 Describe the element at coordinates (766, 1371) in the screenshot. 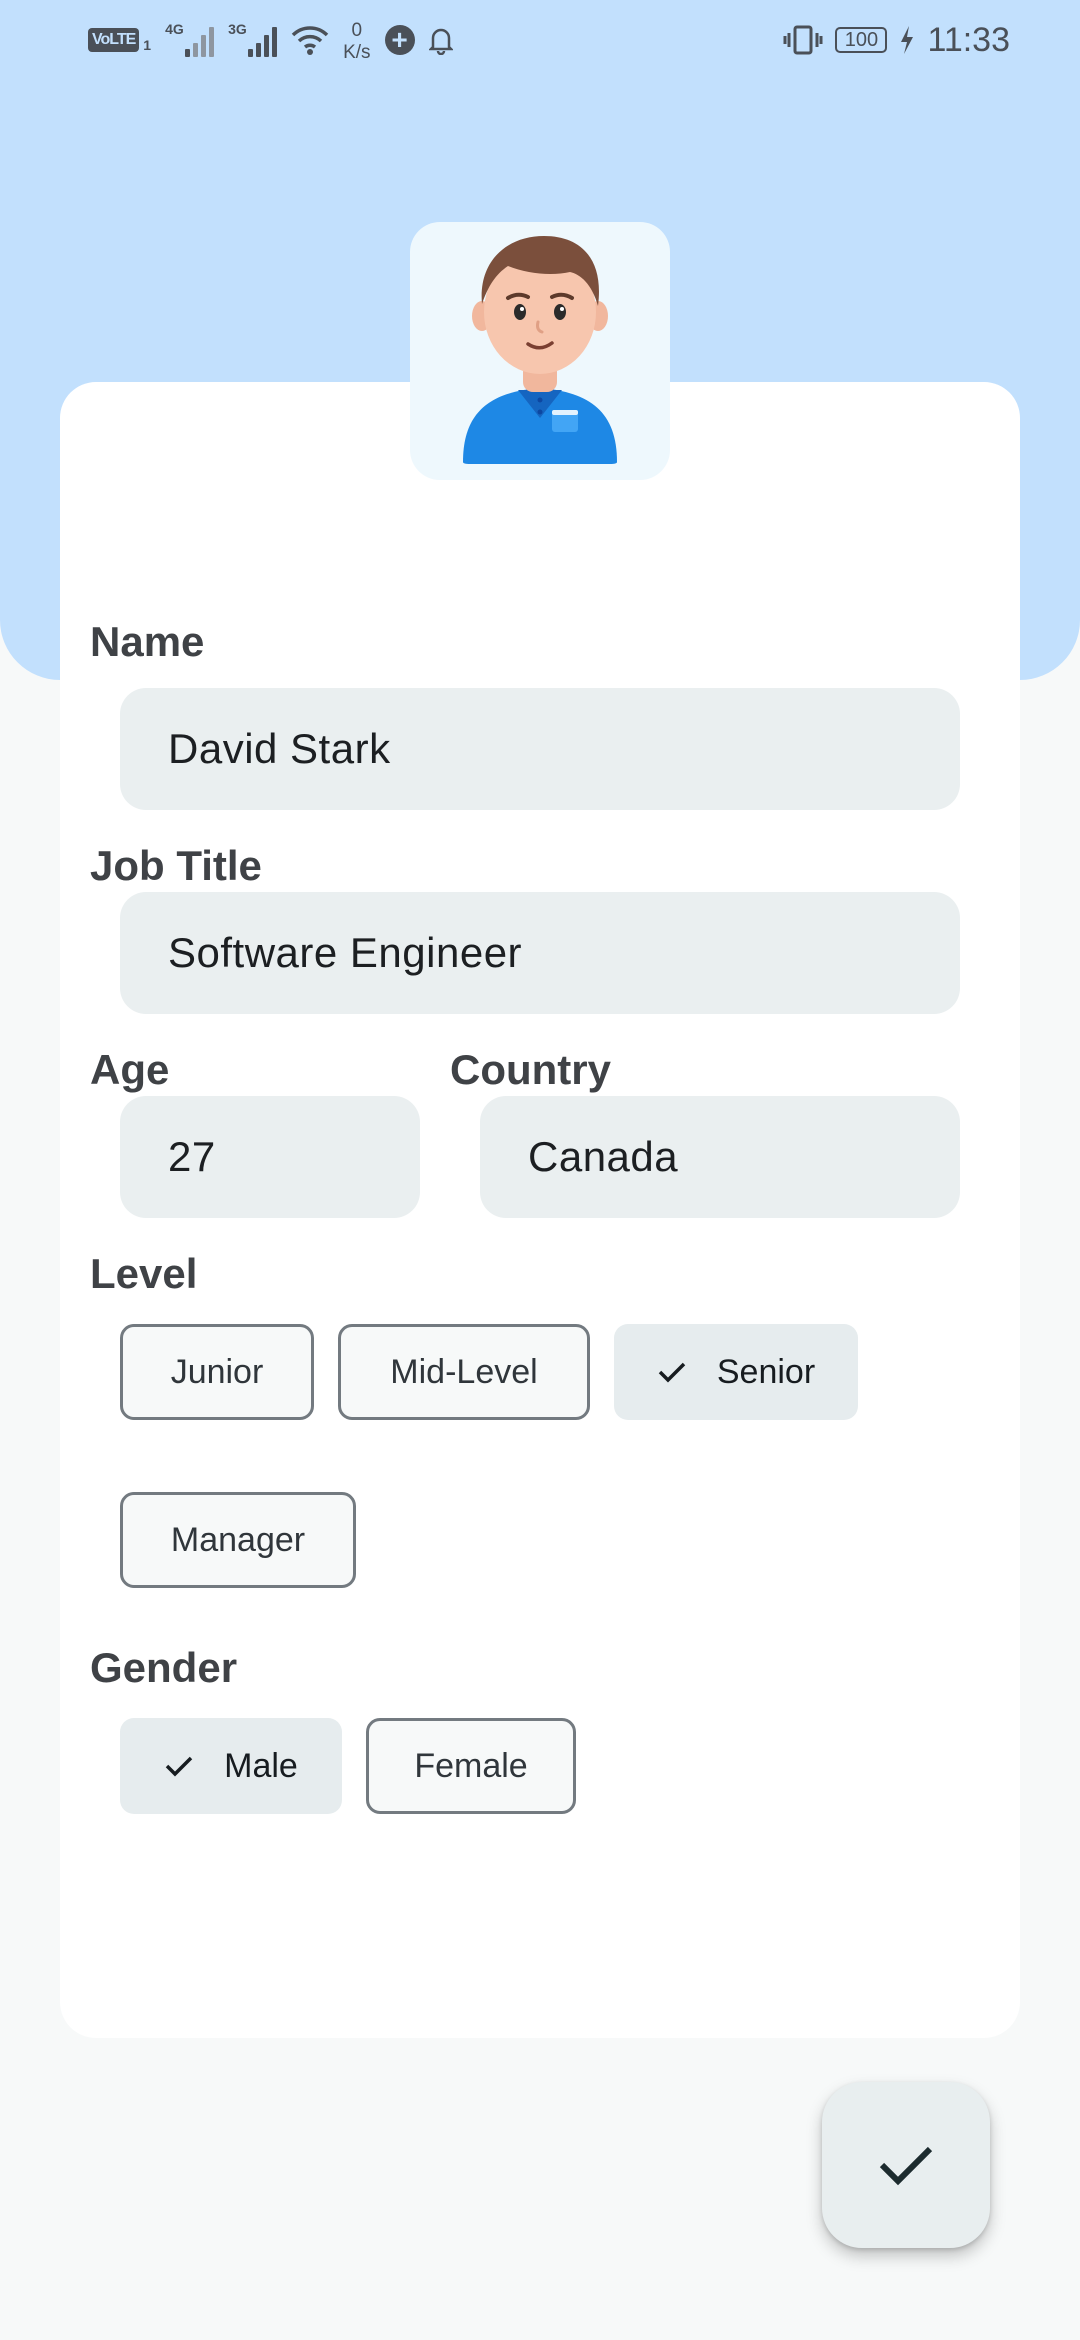

I see `level-chip-senior-label: Senior` at that location.